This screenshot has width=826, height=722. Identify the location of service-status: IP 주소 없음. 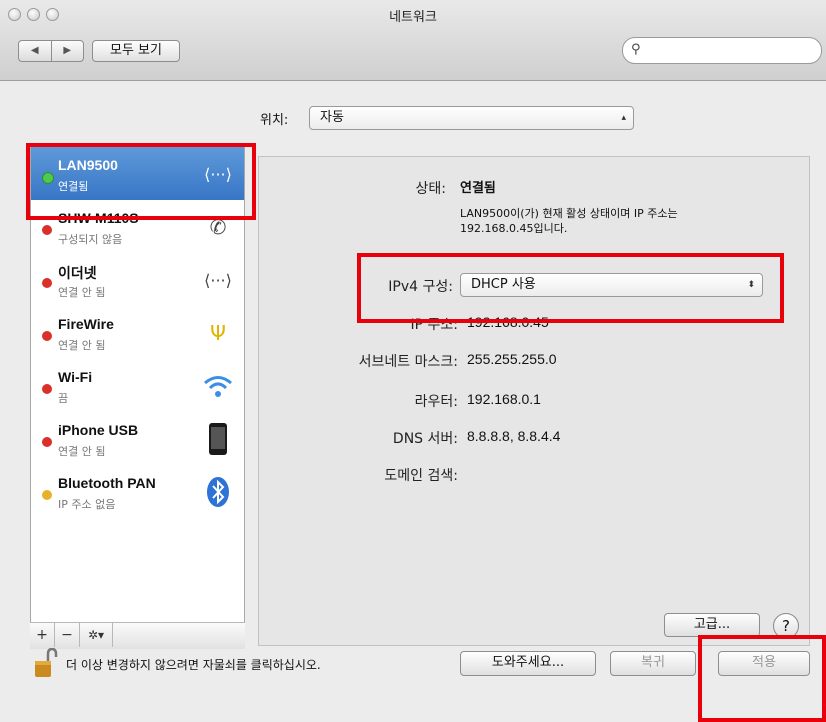
(87, 504).